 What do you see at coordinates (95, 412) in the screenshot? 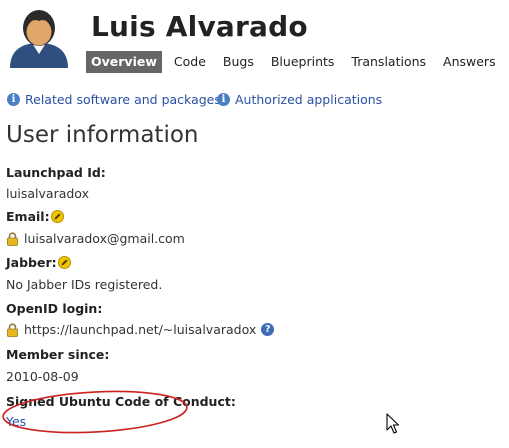
I see `annotation-circle` at bounding box center [95, 412].